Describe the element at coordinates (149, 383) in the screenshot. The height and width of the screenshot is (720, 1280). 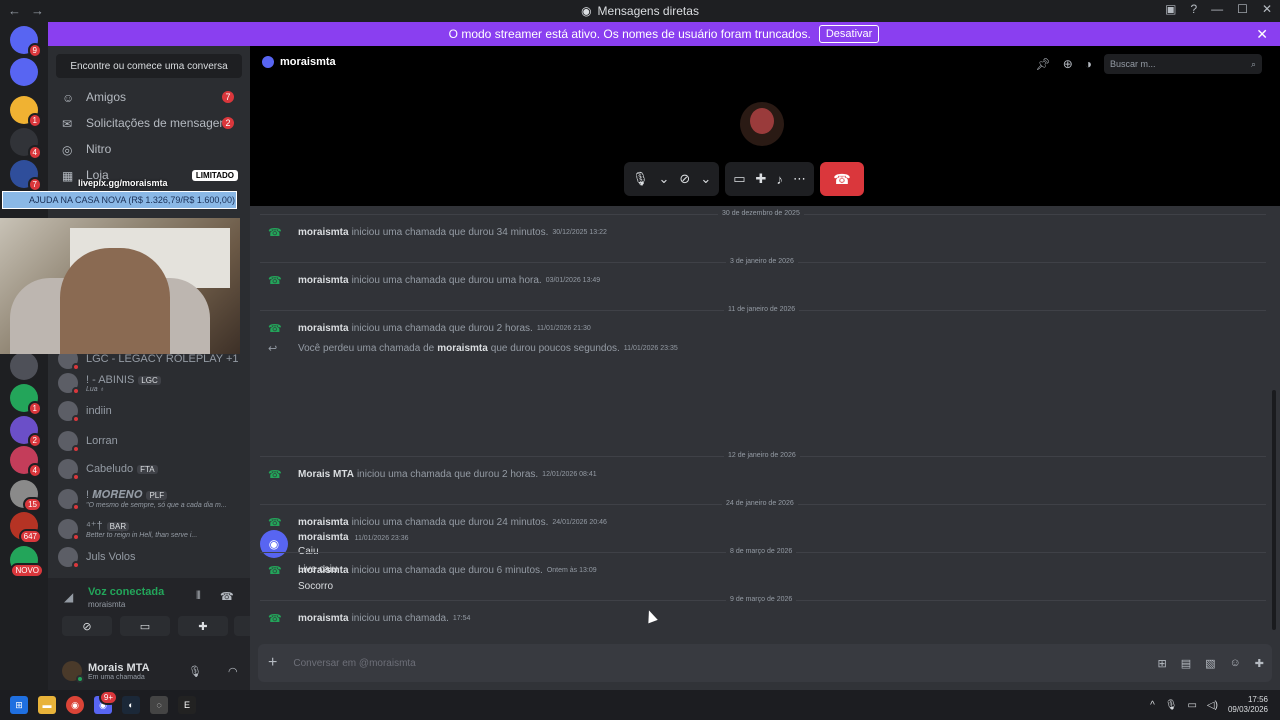
I see `dm-list-item: ! - ABINIS LGC Lua ♁` at that location.